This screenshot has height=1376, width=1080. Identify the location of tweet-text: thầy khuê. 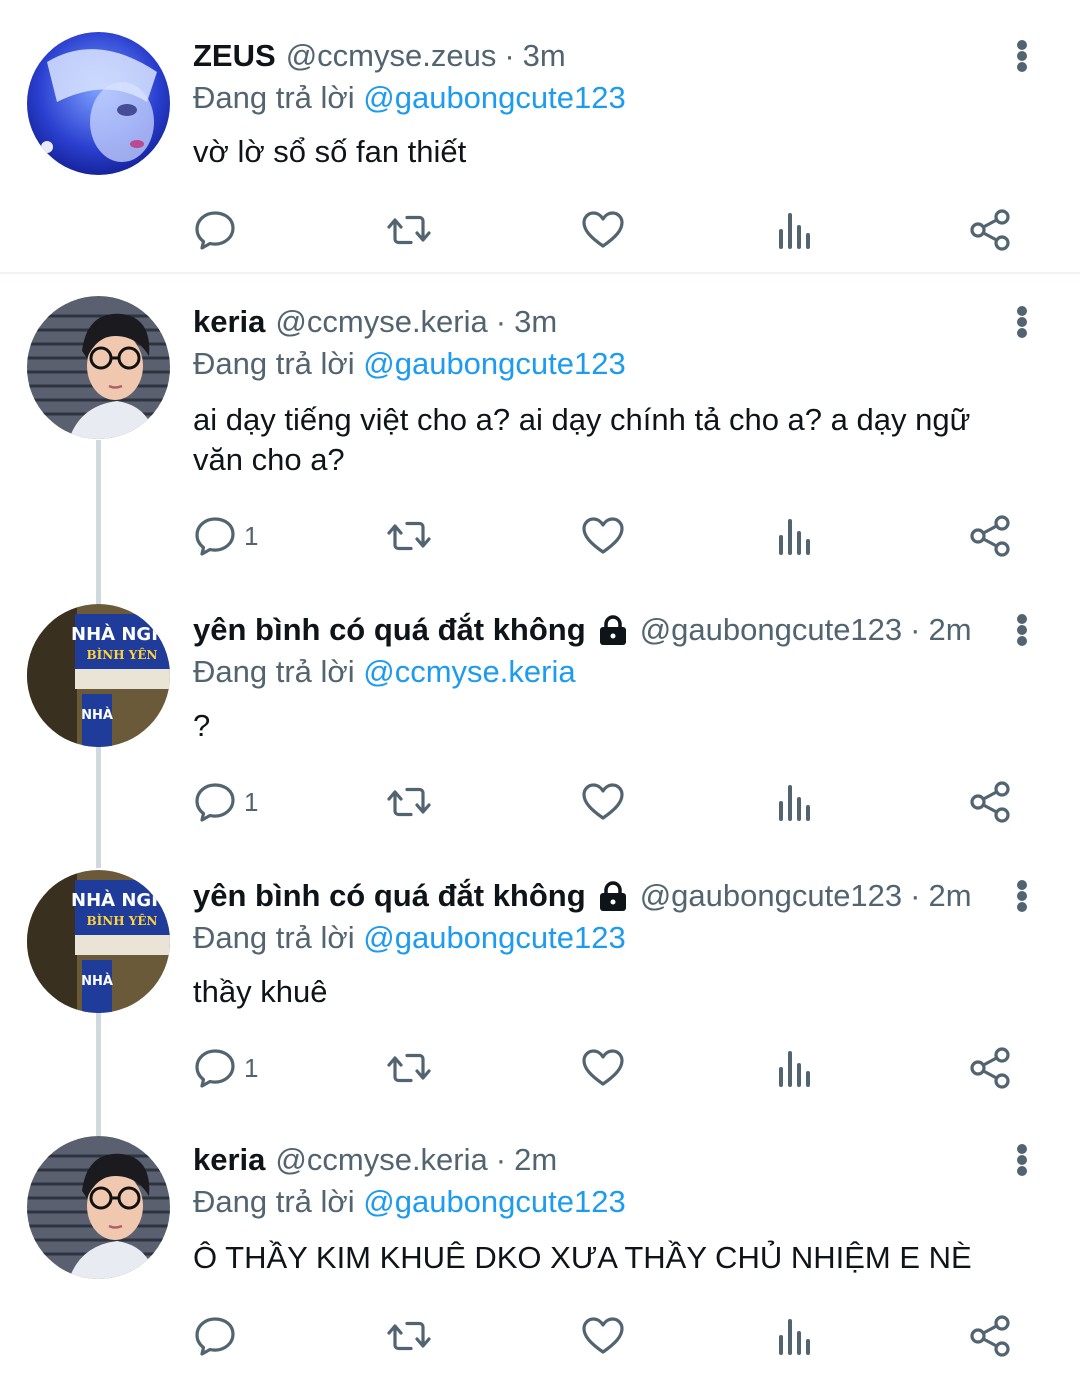
(260, 991).